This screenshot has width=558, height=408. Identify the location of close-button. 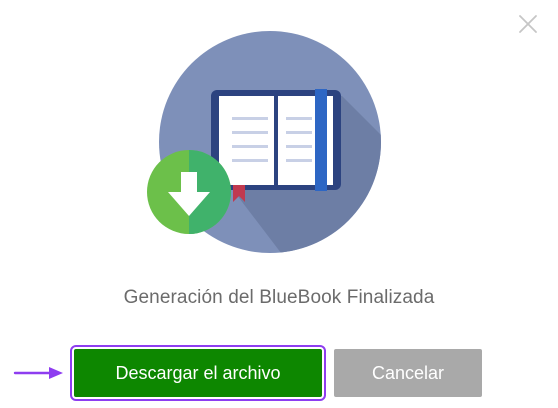
(528, 24).